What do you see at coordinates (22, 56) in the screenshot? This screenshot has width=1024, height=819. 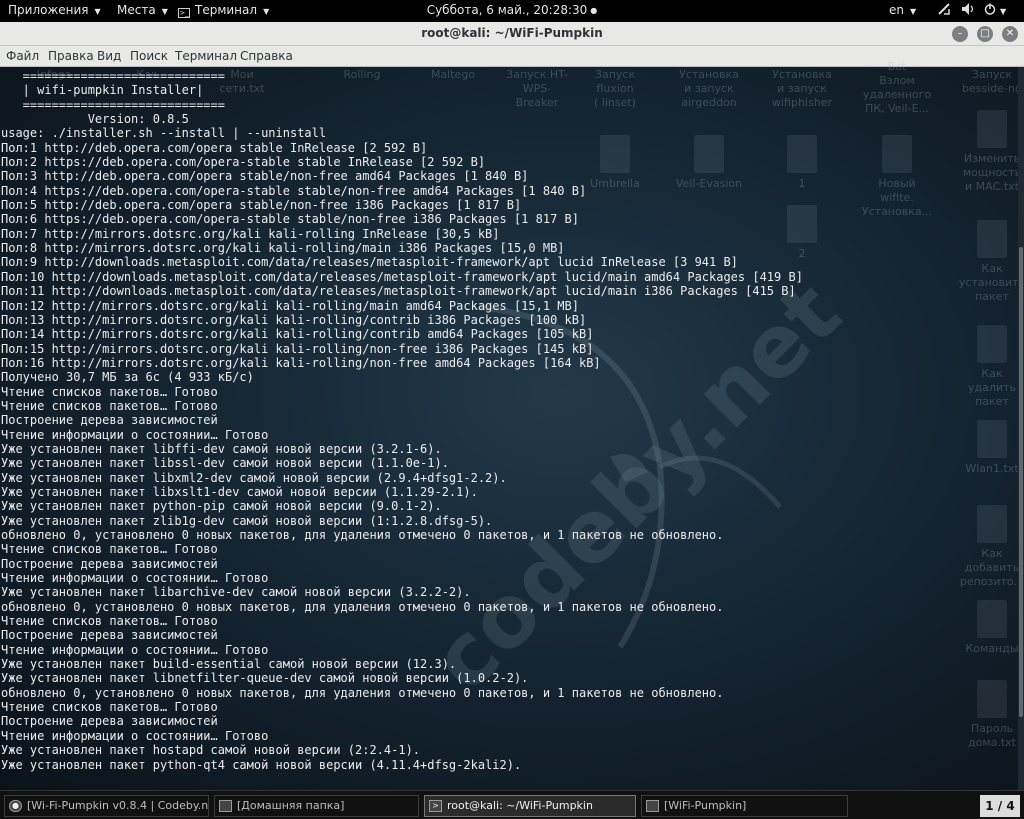 I see `menu-file: Файл` at bounding box center [22, 56].